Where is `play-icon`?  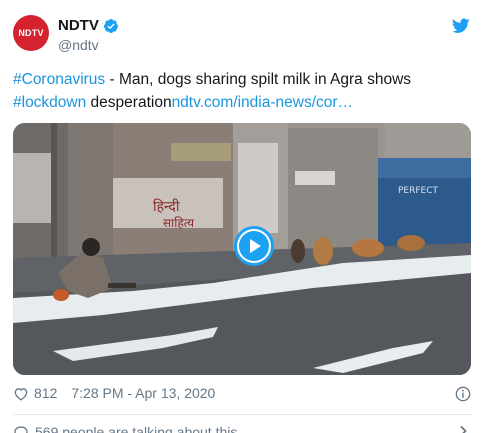 play-icon is located at coordinates (254, 246).